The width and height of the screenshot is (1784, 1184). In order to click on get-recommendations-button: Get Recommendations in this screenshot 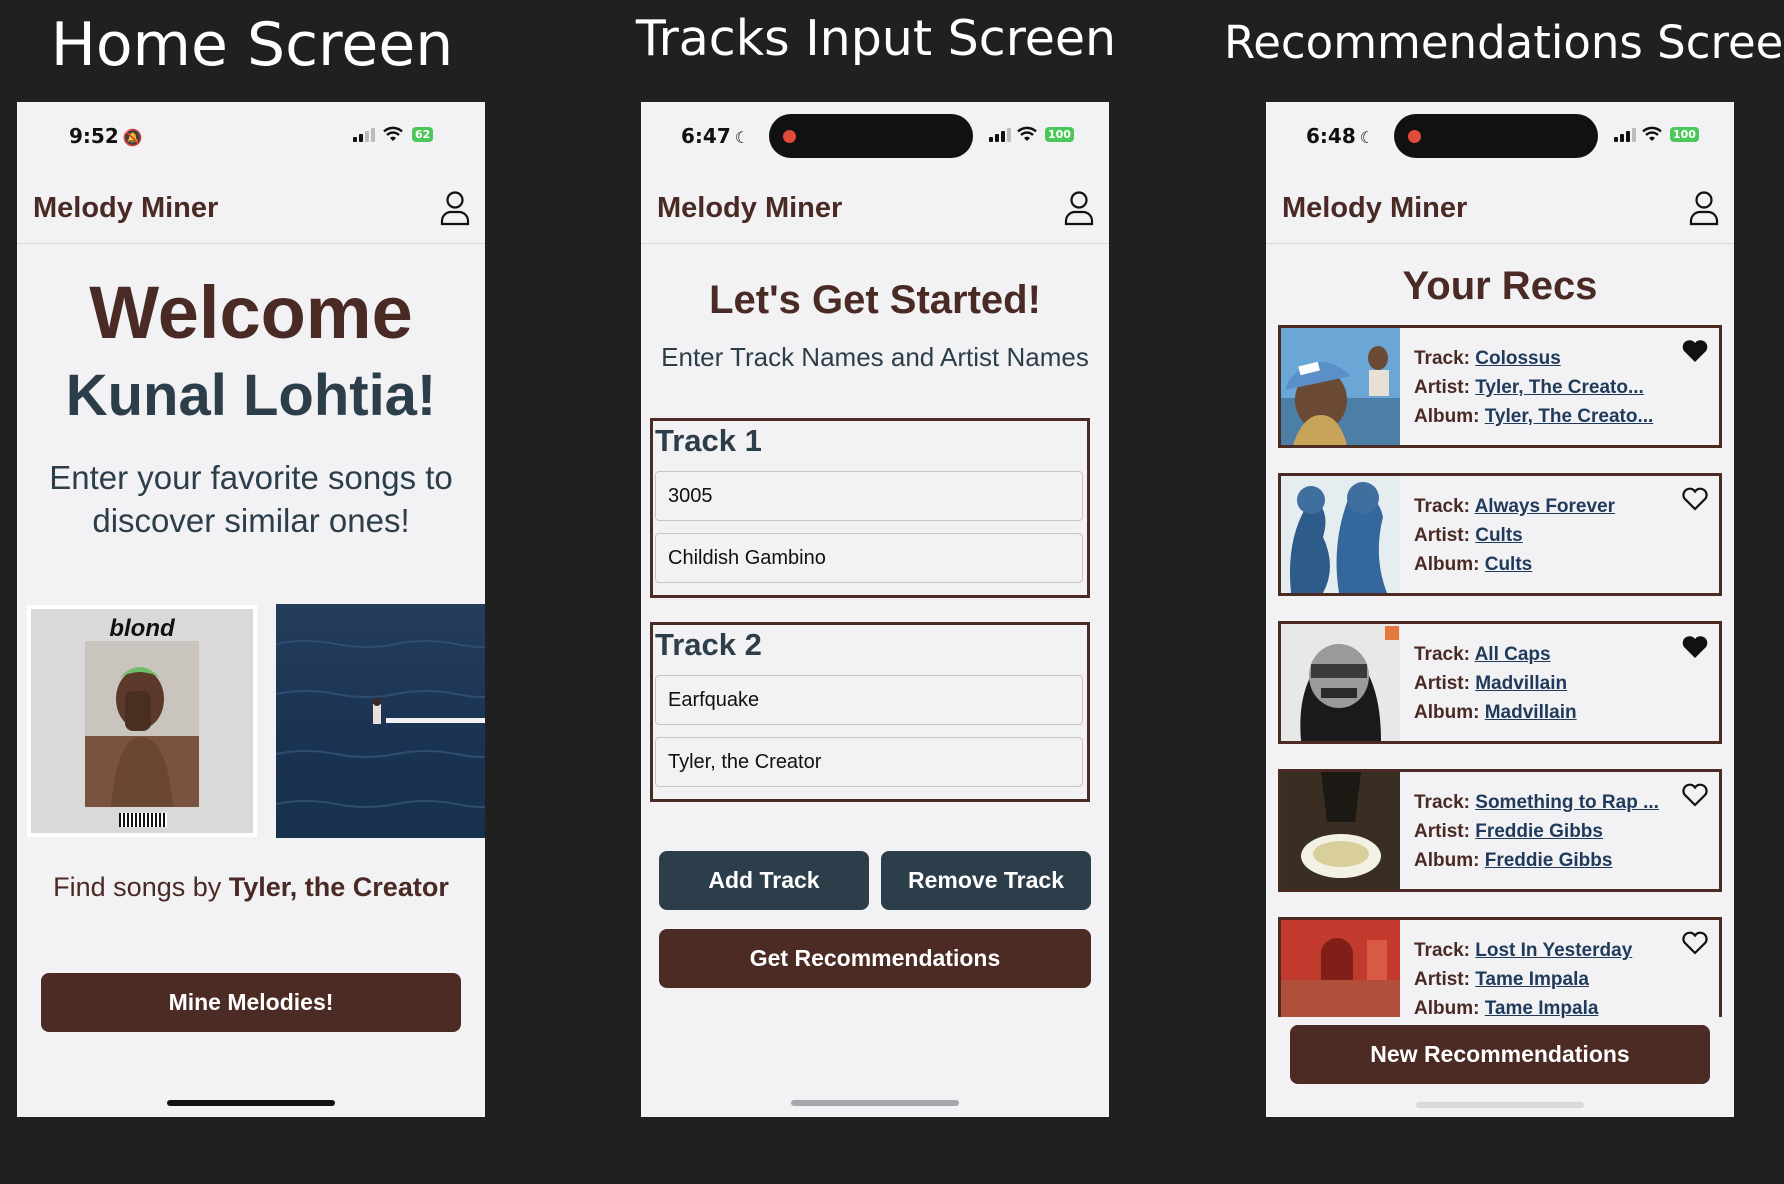, I will do `click(875, 958)`.